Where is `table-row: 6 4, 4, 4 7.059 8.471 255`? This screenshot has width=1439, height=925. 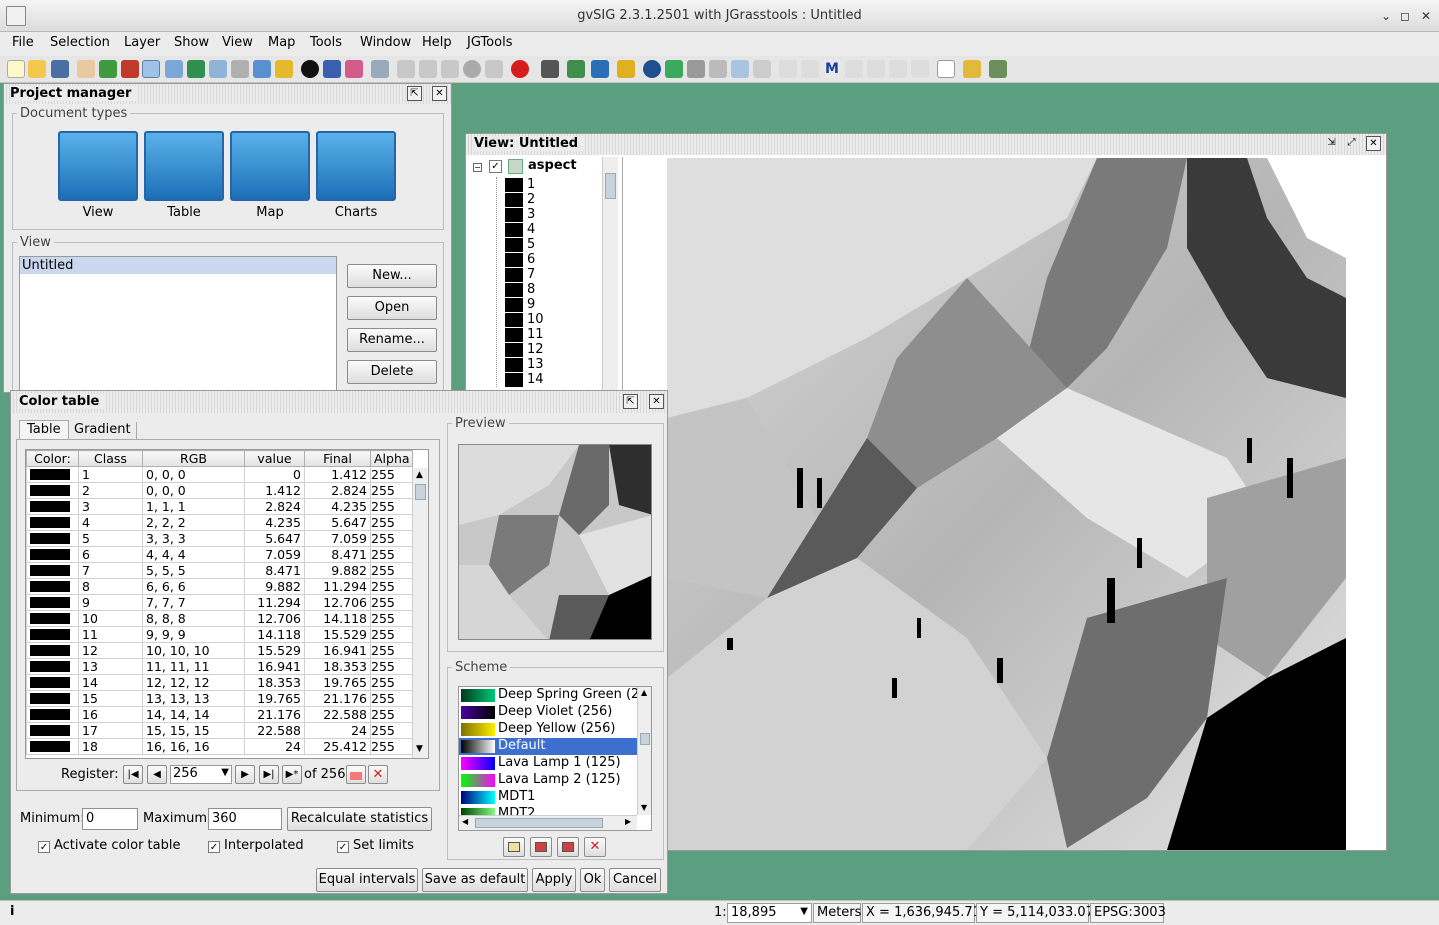
table-row: 6 4, 4, 4 7.059 8.471 255 is located at coordinates (219, 554).